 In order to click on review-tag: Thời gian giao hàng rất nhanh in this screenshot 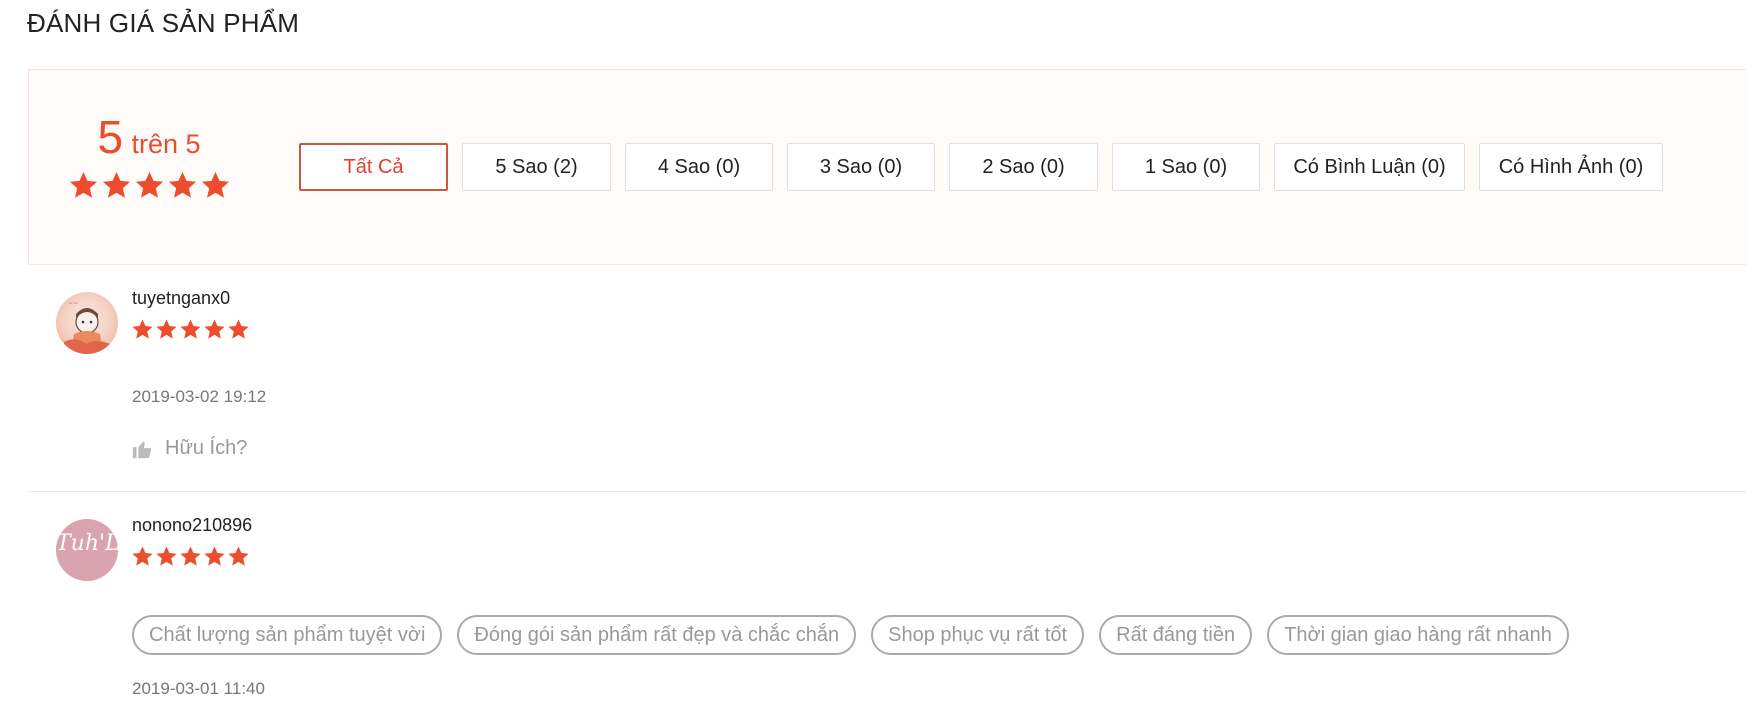, I will do `click(1418, 635)`.